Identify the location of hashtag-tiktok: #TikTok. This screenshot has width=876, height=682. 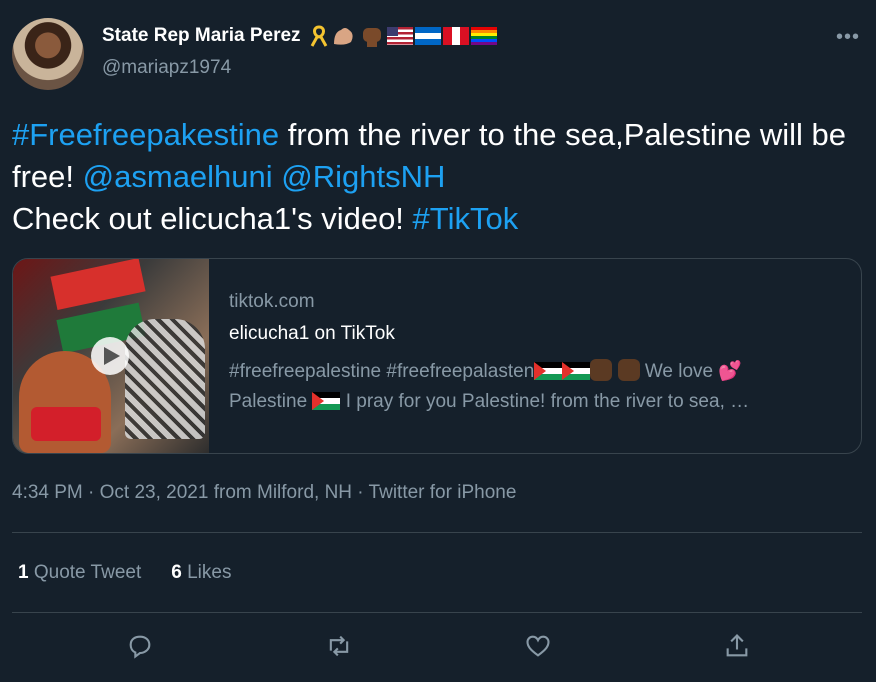
(466, 218).